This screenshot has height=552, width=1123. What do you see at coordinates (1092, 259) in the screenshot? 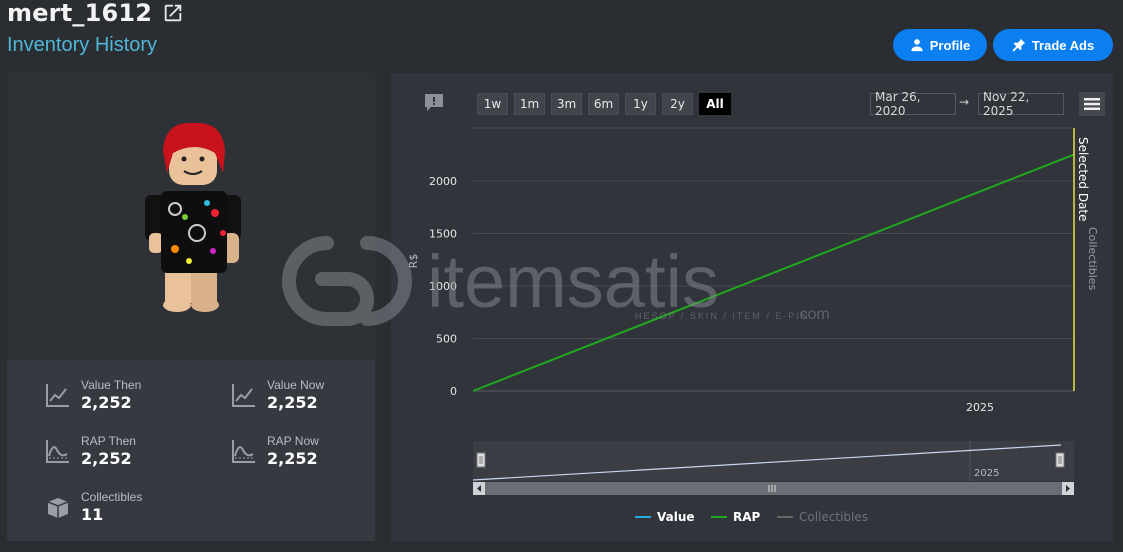
I see `collectibles-annotation-label: Collectibles` at bounding box center [1092, 259].